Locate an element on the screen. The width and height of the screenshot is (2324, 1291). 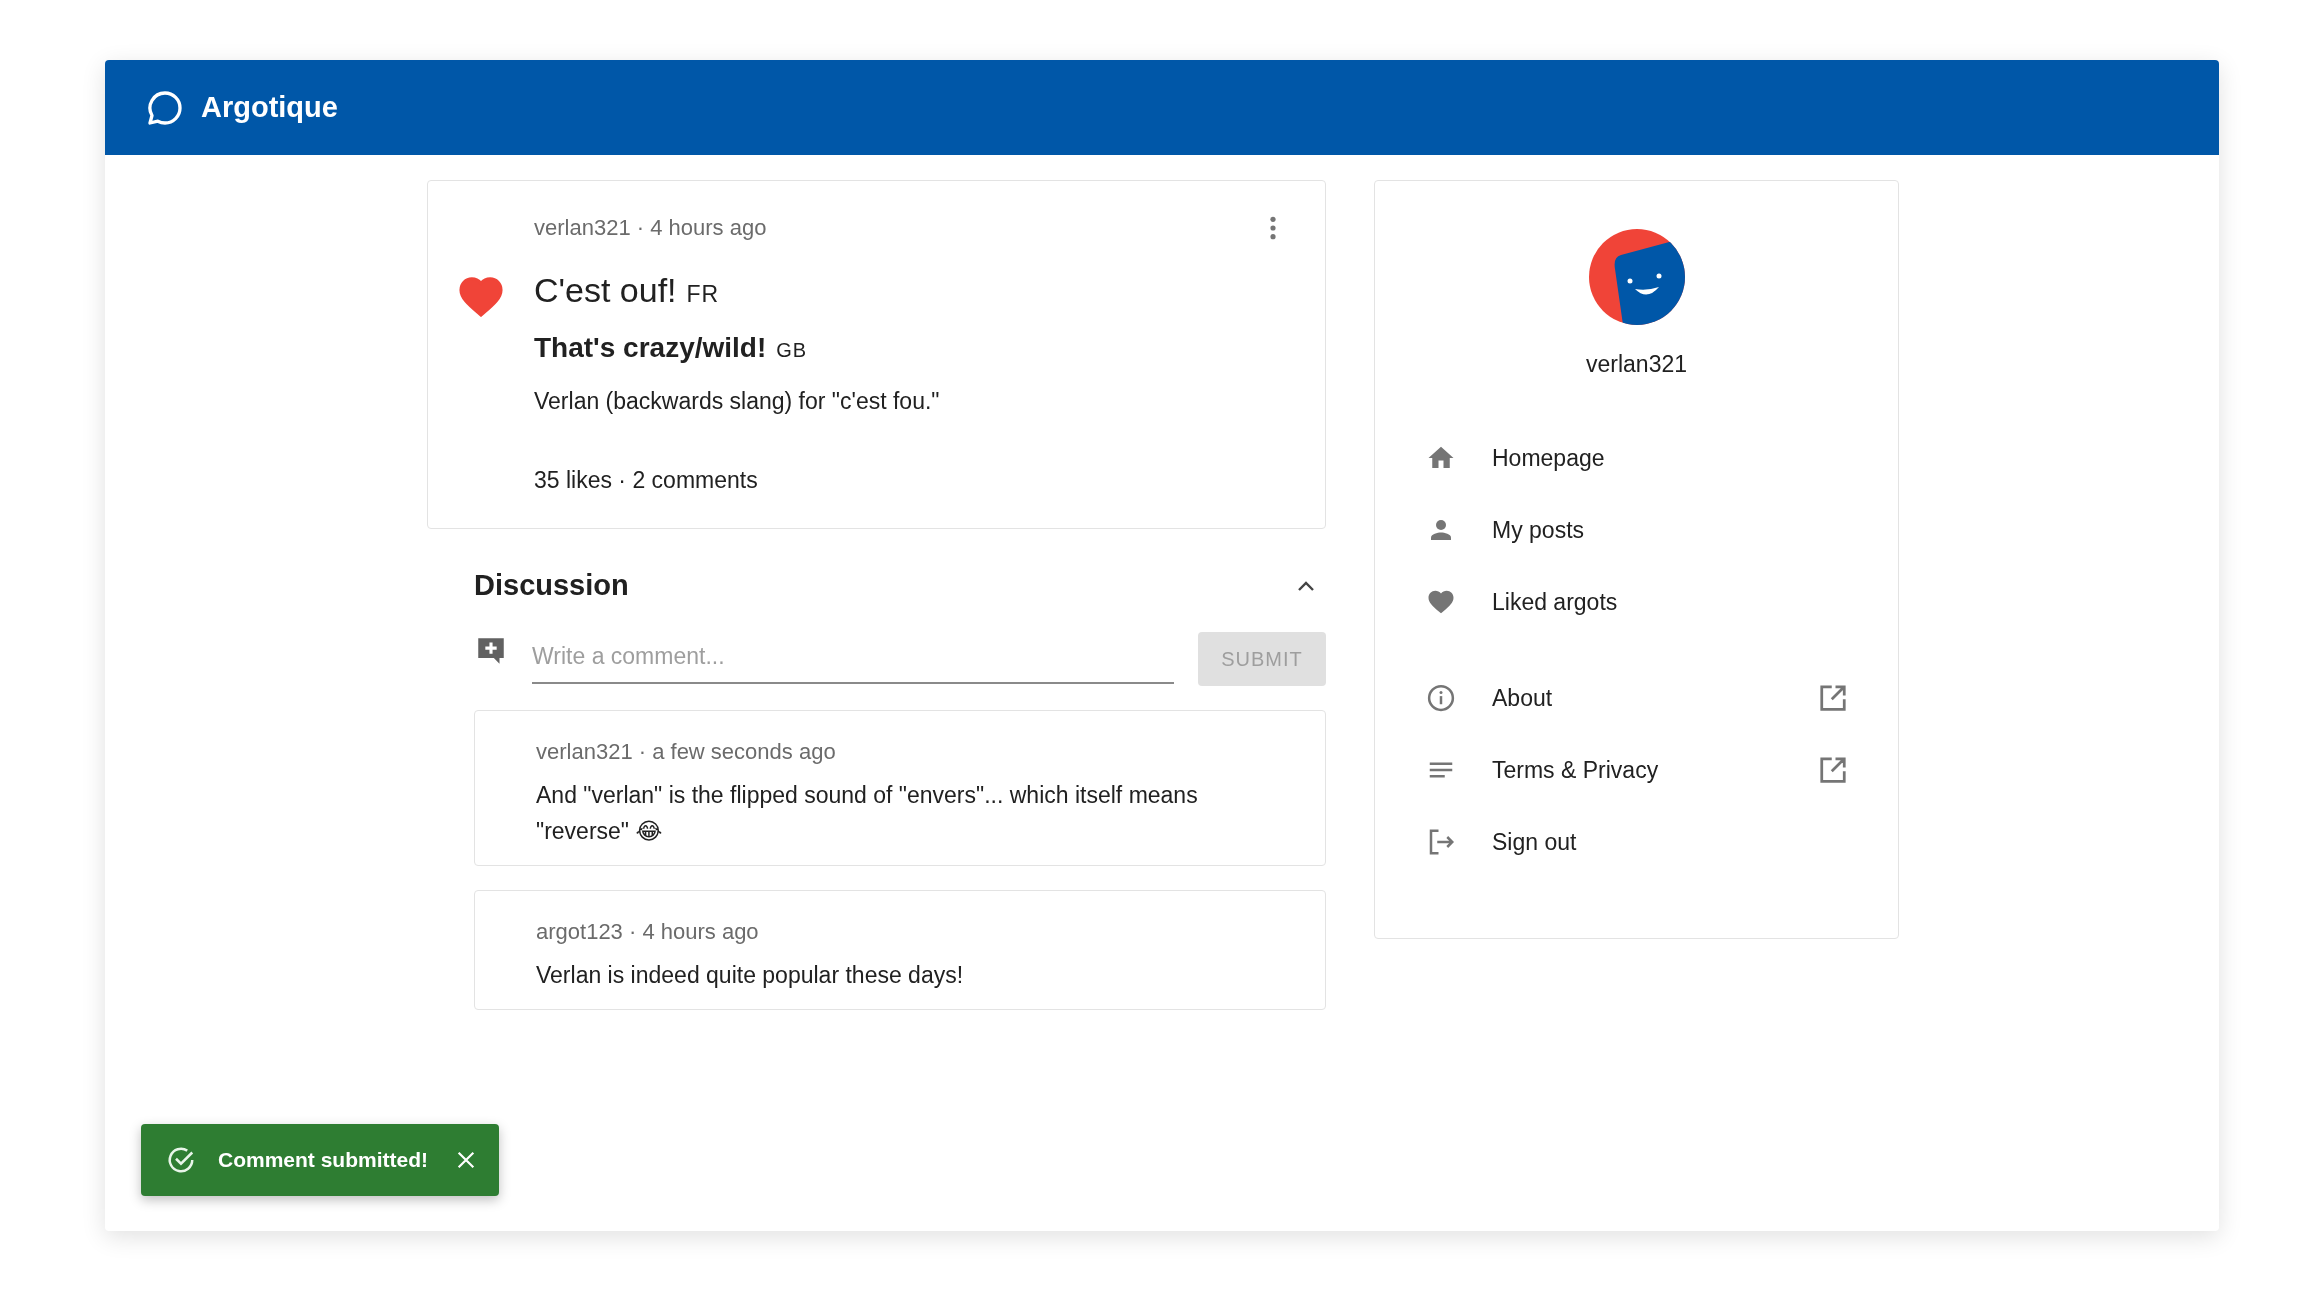
nav-item: About is located at coordinates (1636, 698).